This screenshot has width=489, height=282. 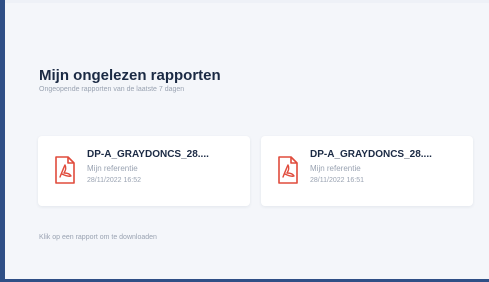 I want to click on report-date: 28/11/2022 16:51, so click(x=337, y=180).